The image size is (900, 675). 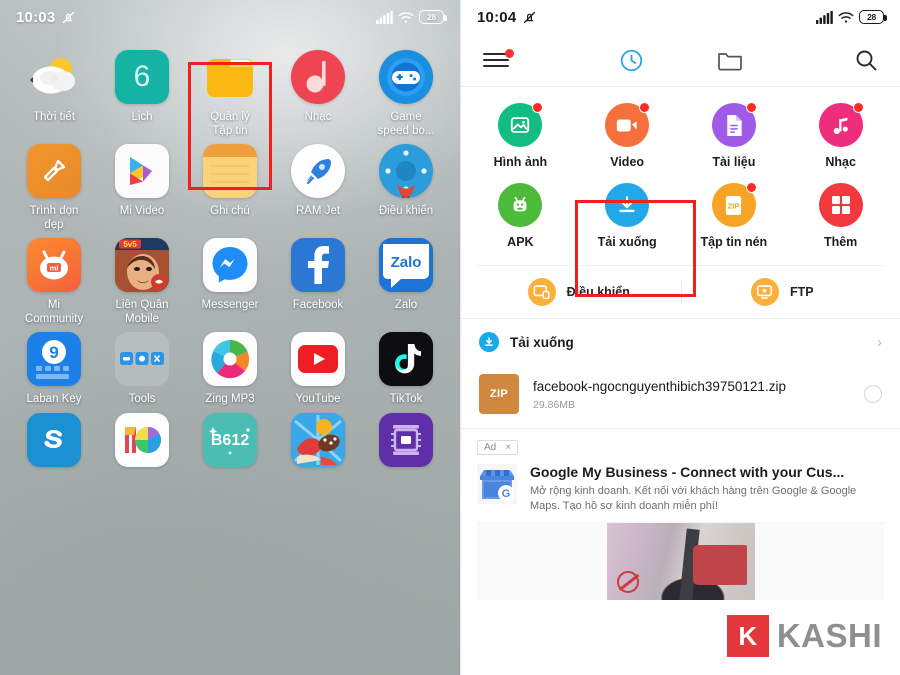 I want to click on app-label: YouTube, so click(x=318, y=399).